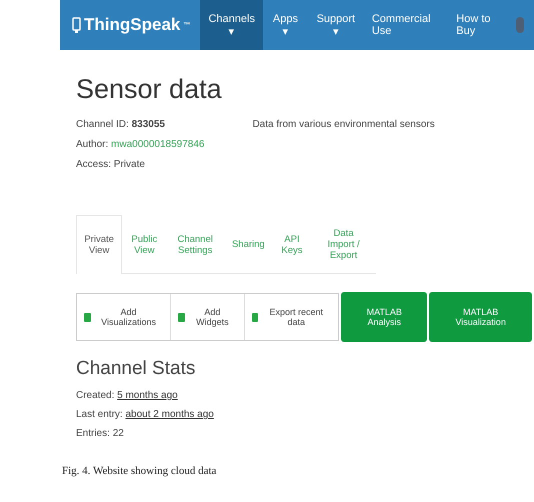  I want to click on field-label: Access:, so click(94, 164).